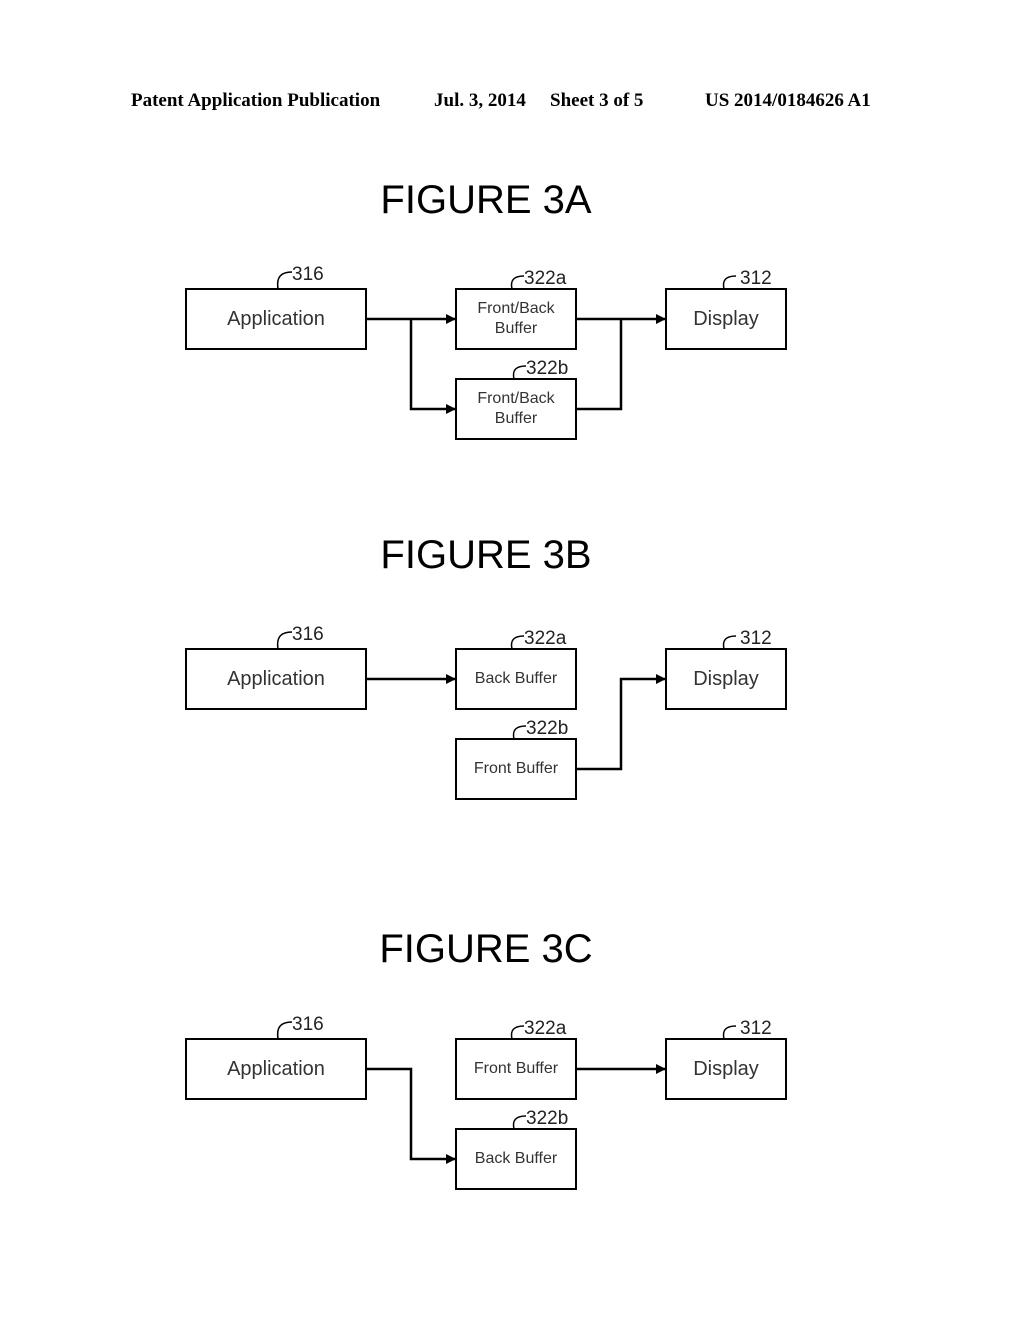 The height and width of the screenshot is (1320, 1024). Describe the element at coordinates (486, 200) in the screenshot. I see `figure-3a-title: FIGURE 3A` at that location.